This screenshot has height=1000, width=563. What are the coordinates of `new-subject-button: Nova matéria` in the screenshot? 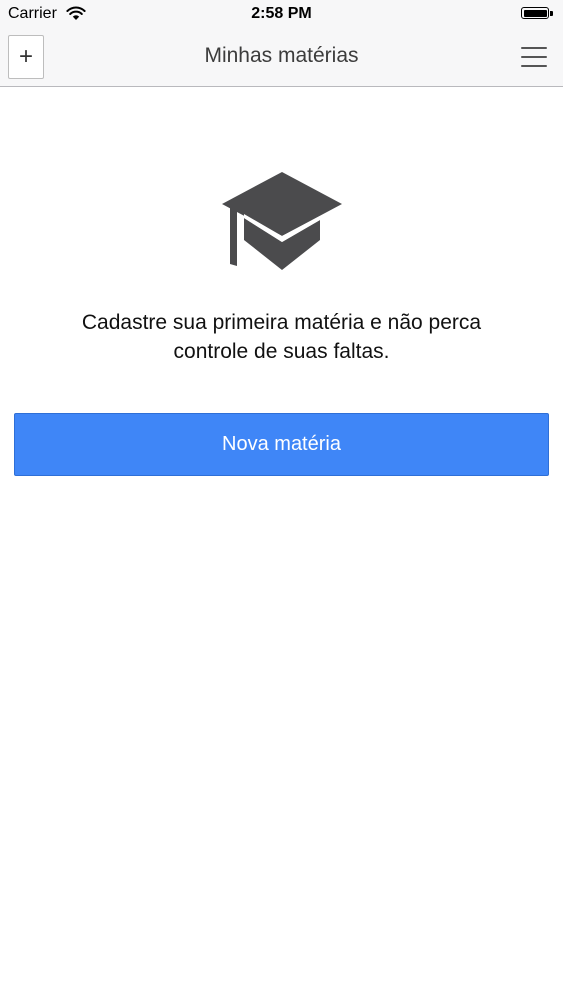 It's located at (281, 444).